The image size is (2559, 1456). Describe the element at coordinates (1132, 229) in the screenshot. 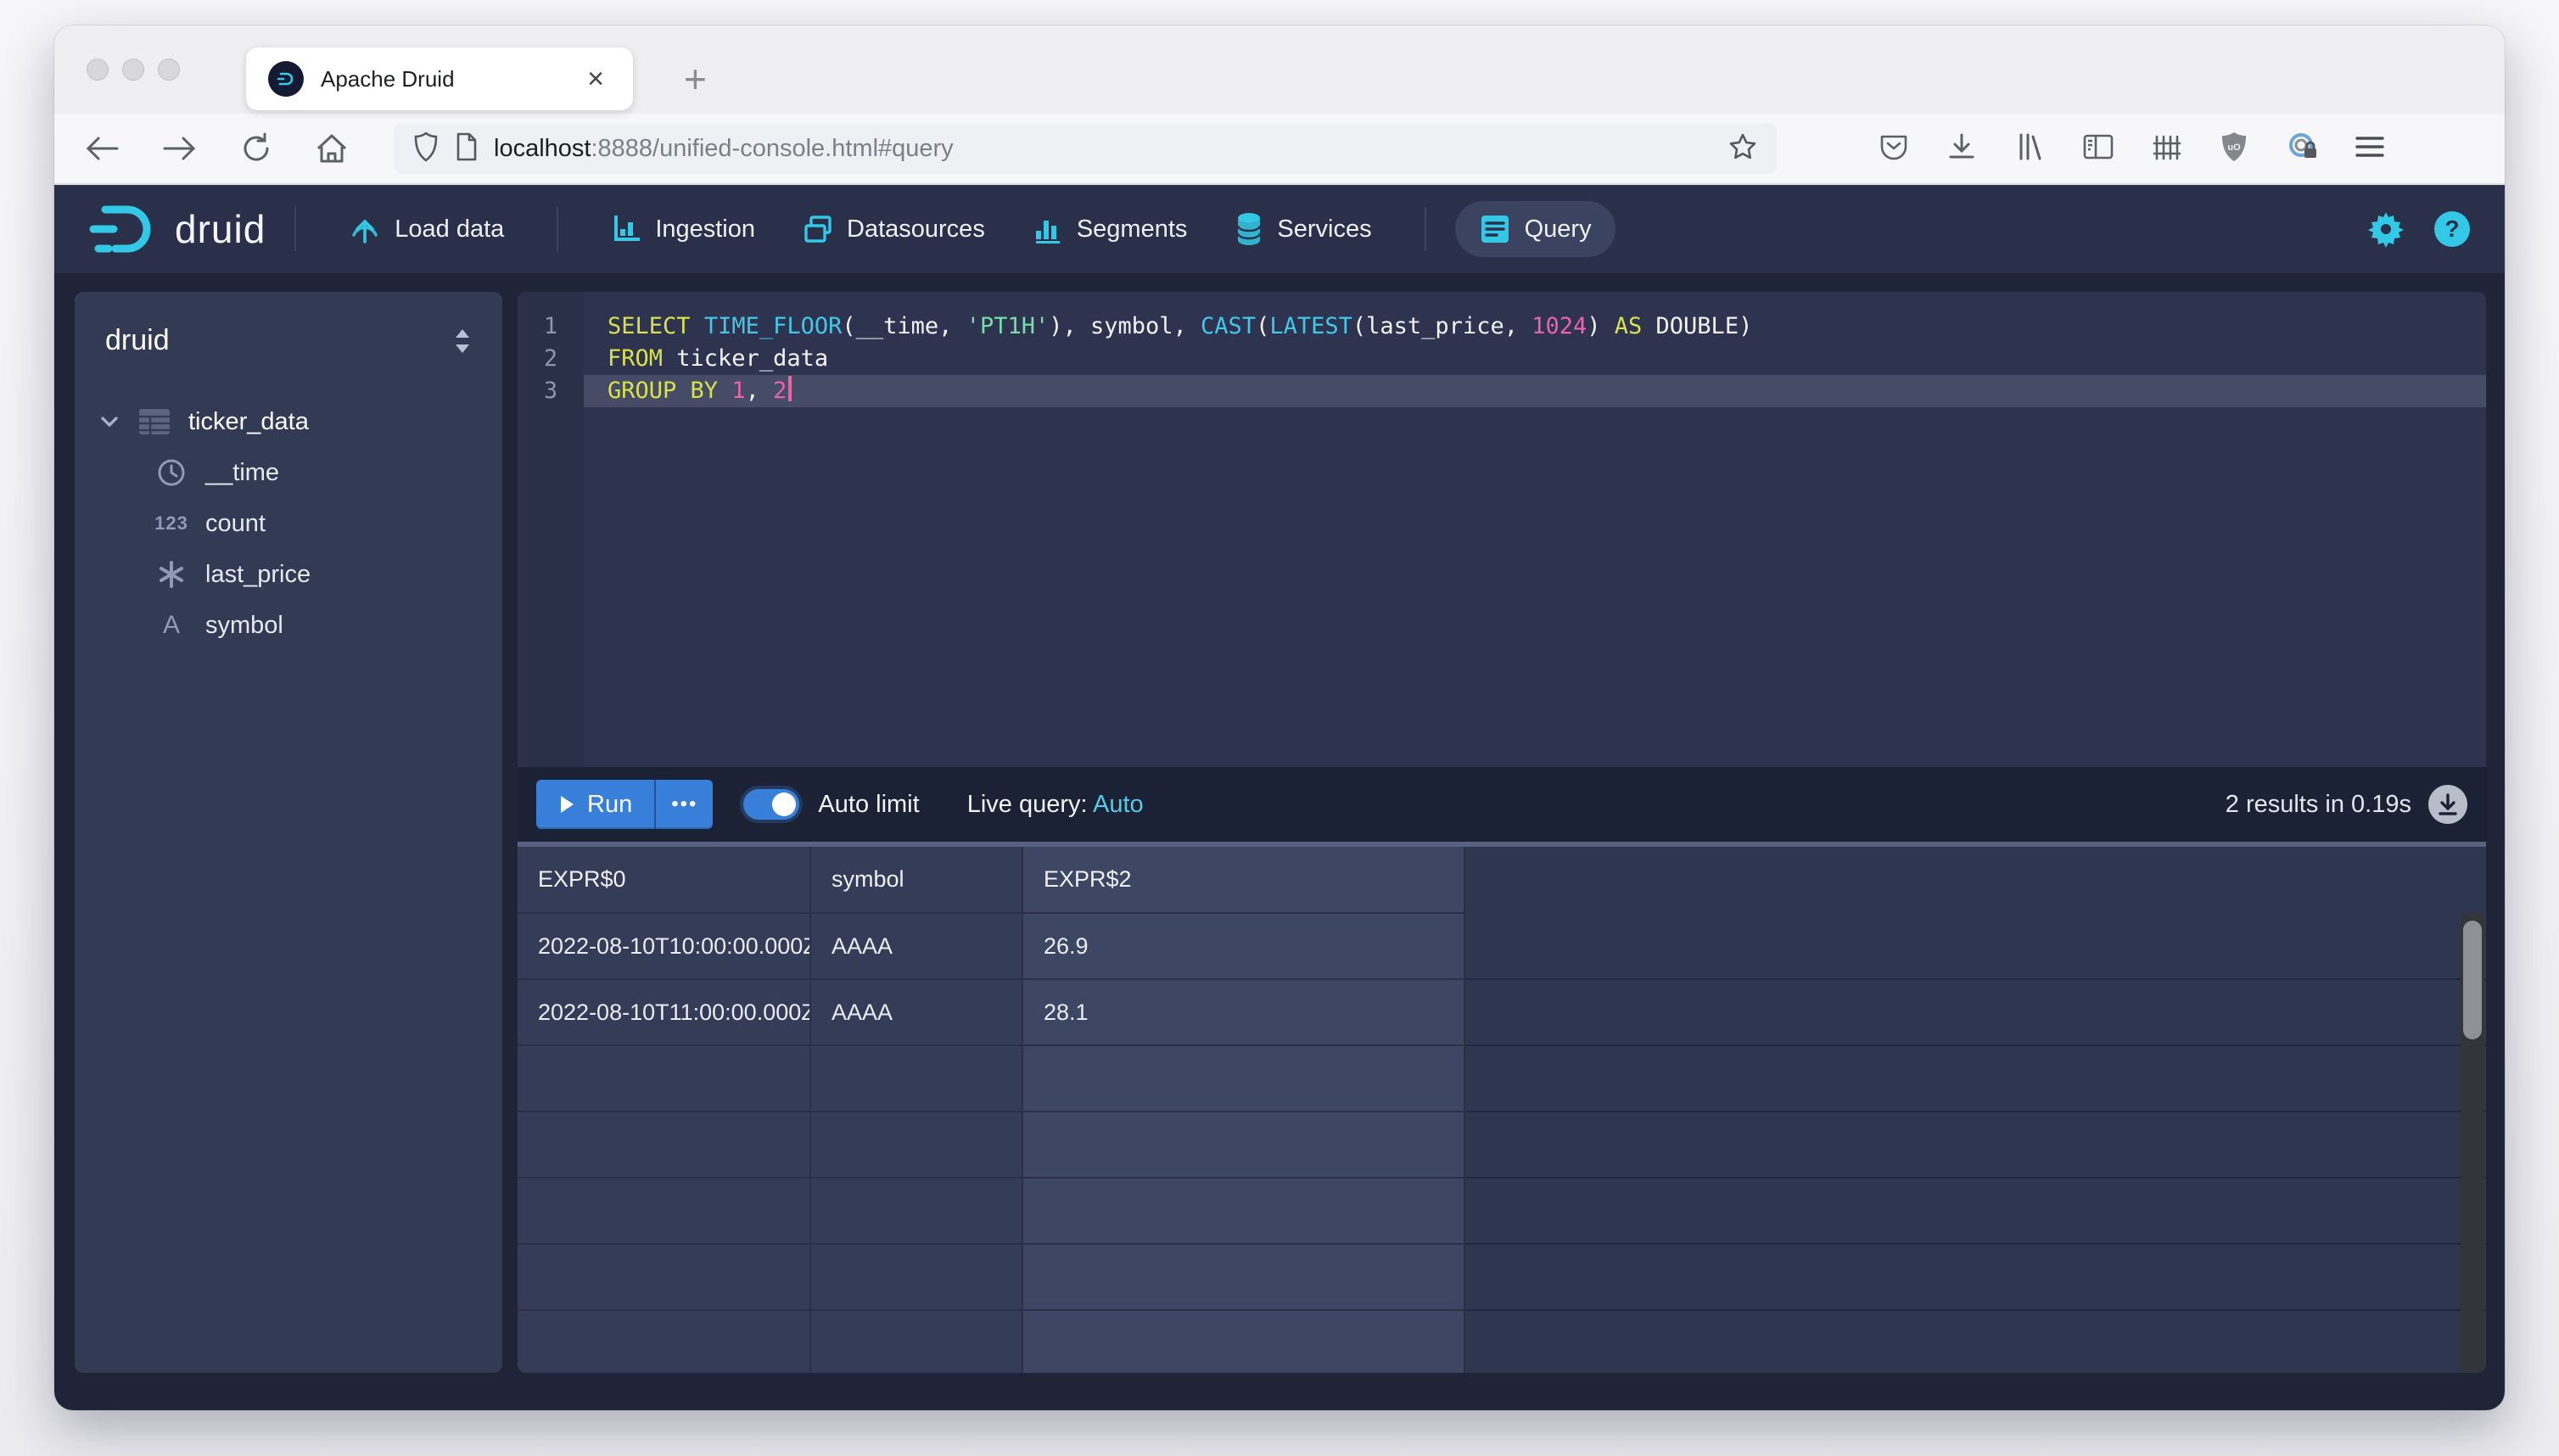

I see `nav-item-label: Segments` at that location.